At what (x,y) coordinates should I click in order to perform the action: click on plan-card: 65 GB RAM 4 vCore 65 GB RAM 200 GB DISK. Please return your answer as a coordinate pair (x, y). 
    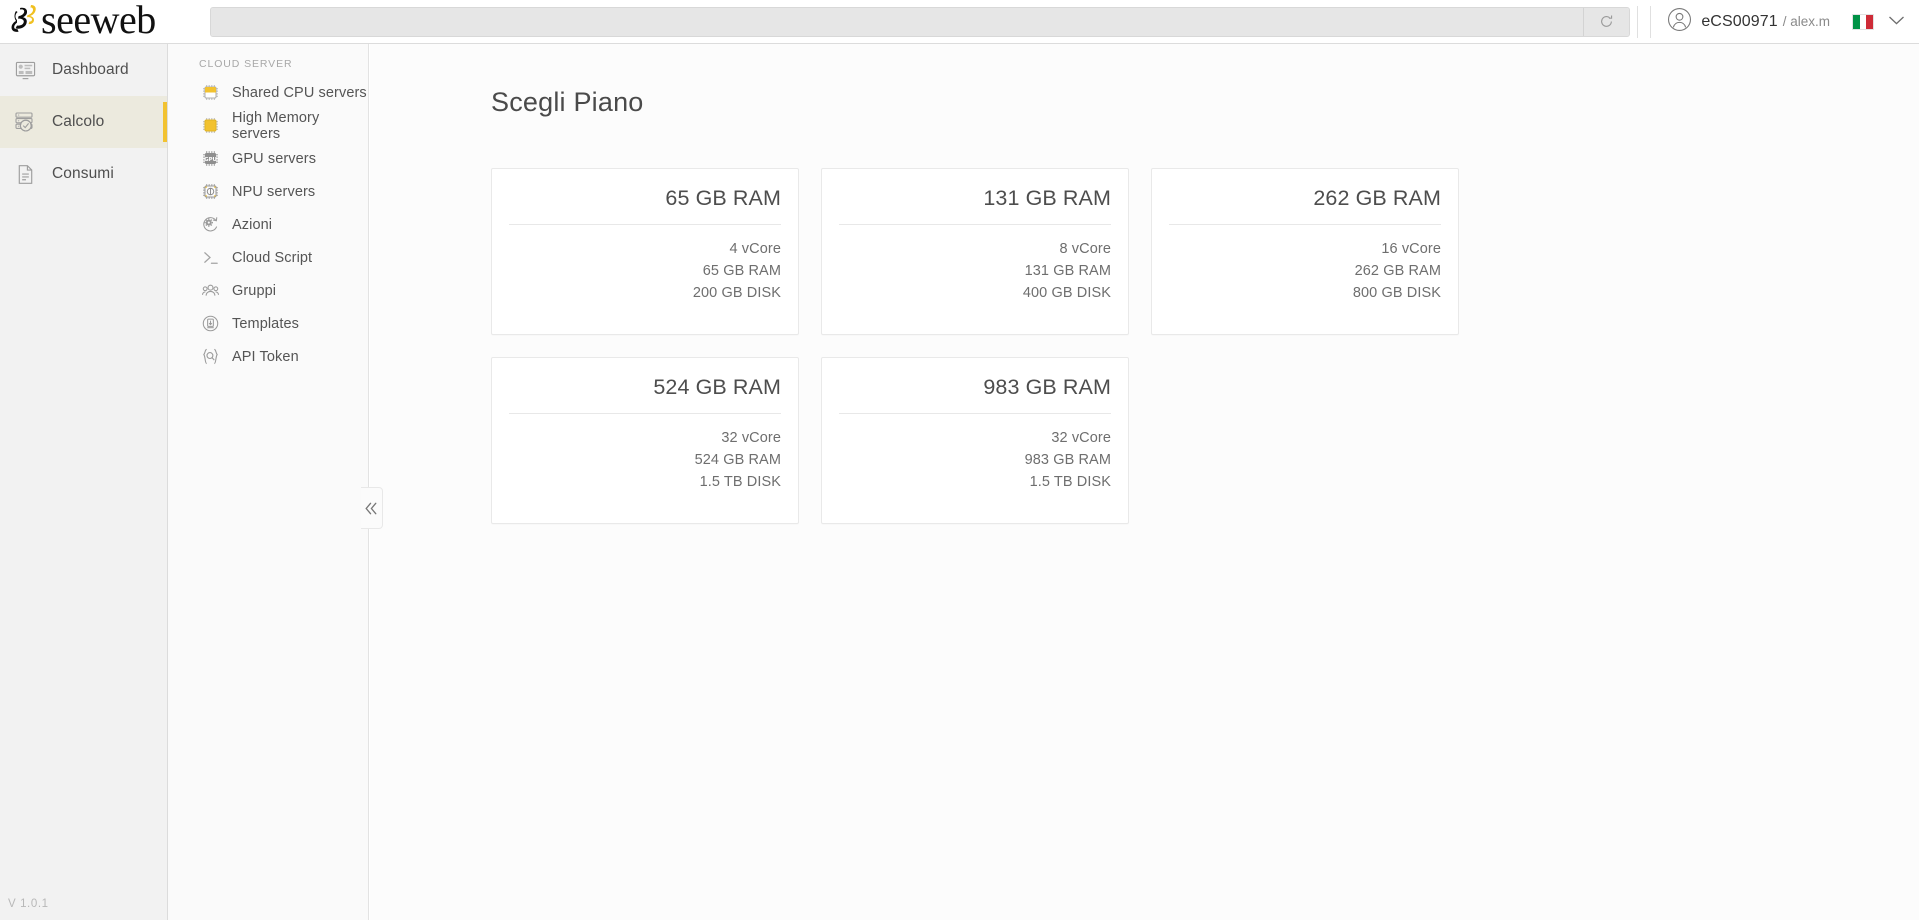
    Looking at the image, I should click on (645, 251).